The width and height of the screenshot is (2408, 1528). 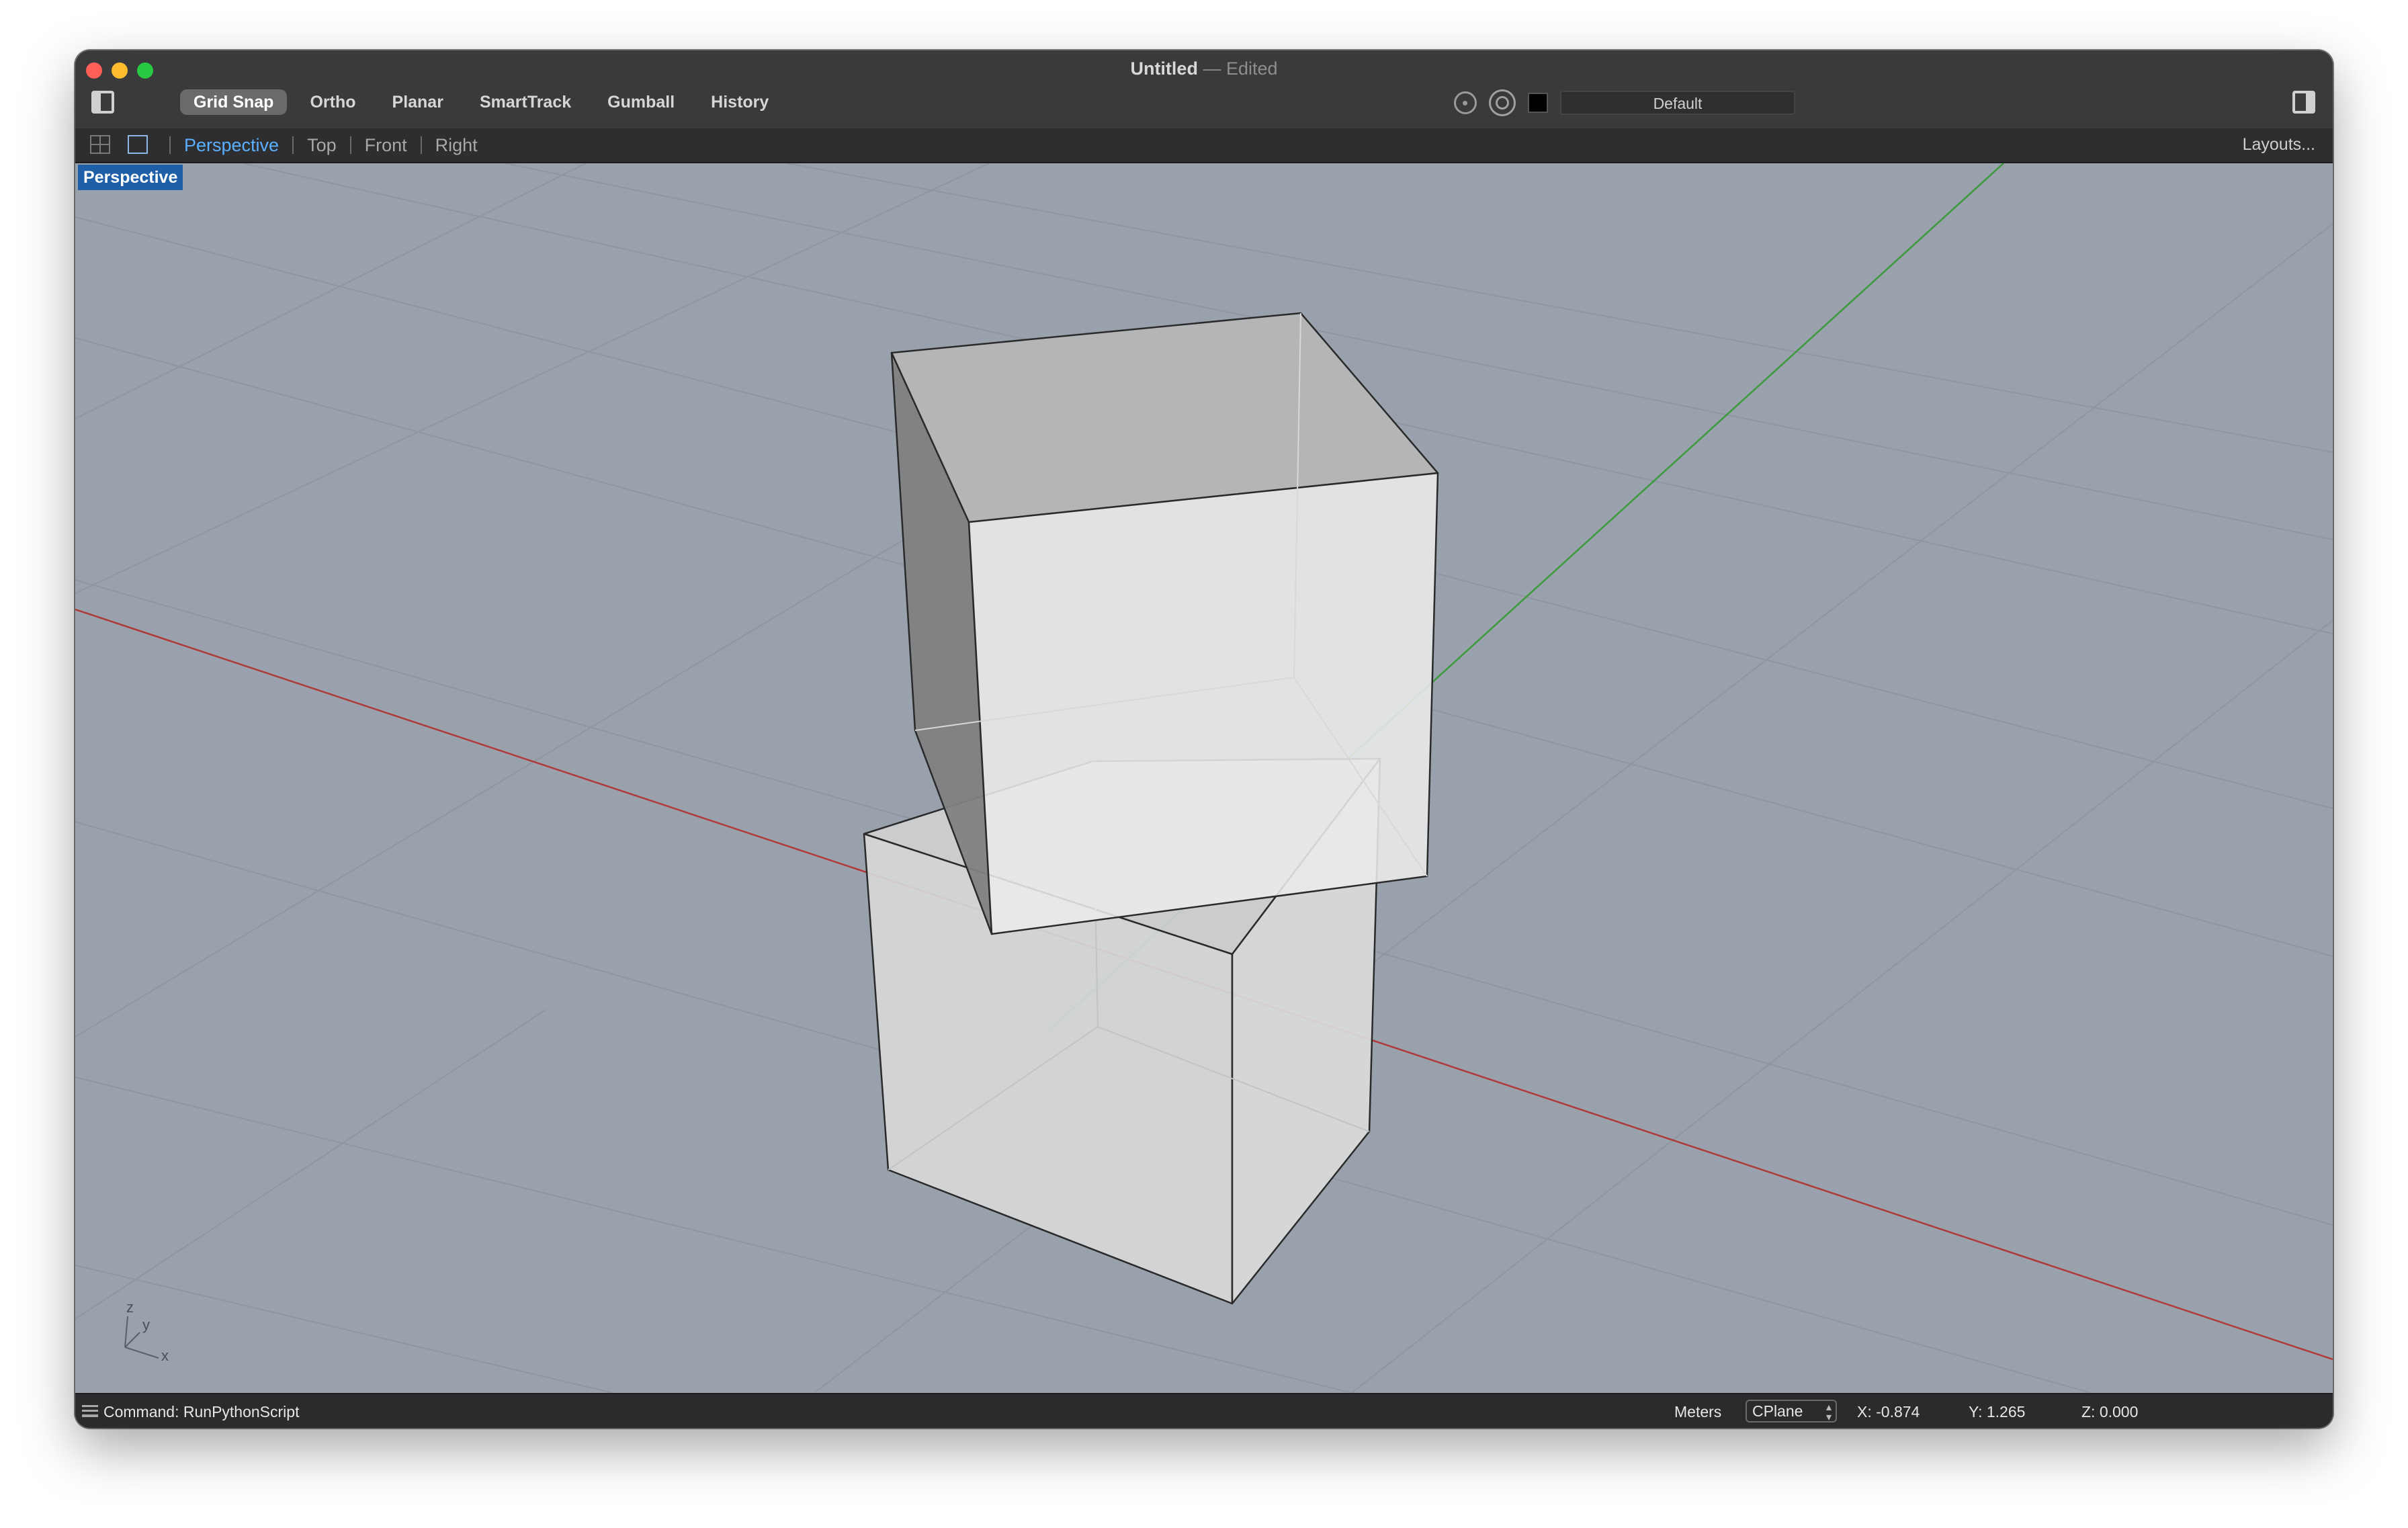 I want to click on osnap-layer-tools: Default, so click(x=1624, y=103).